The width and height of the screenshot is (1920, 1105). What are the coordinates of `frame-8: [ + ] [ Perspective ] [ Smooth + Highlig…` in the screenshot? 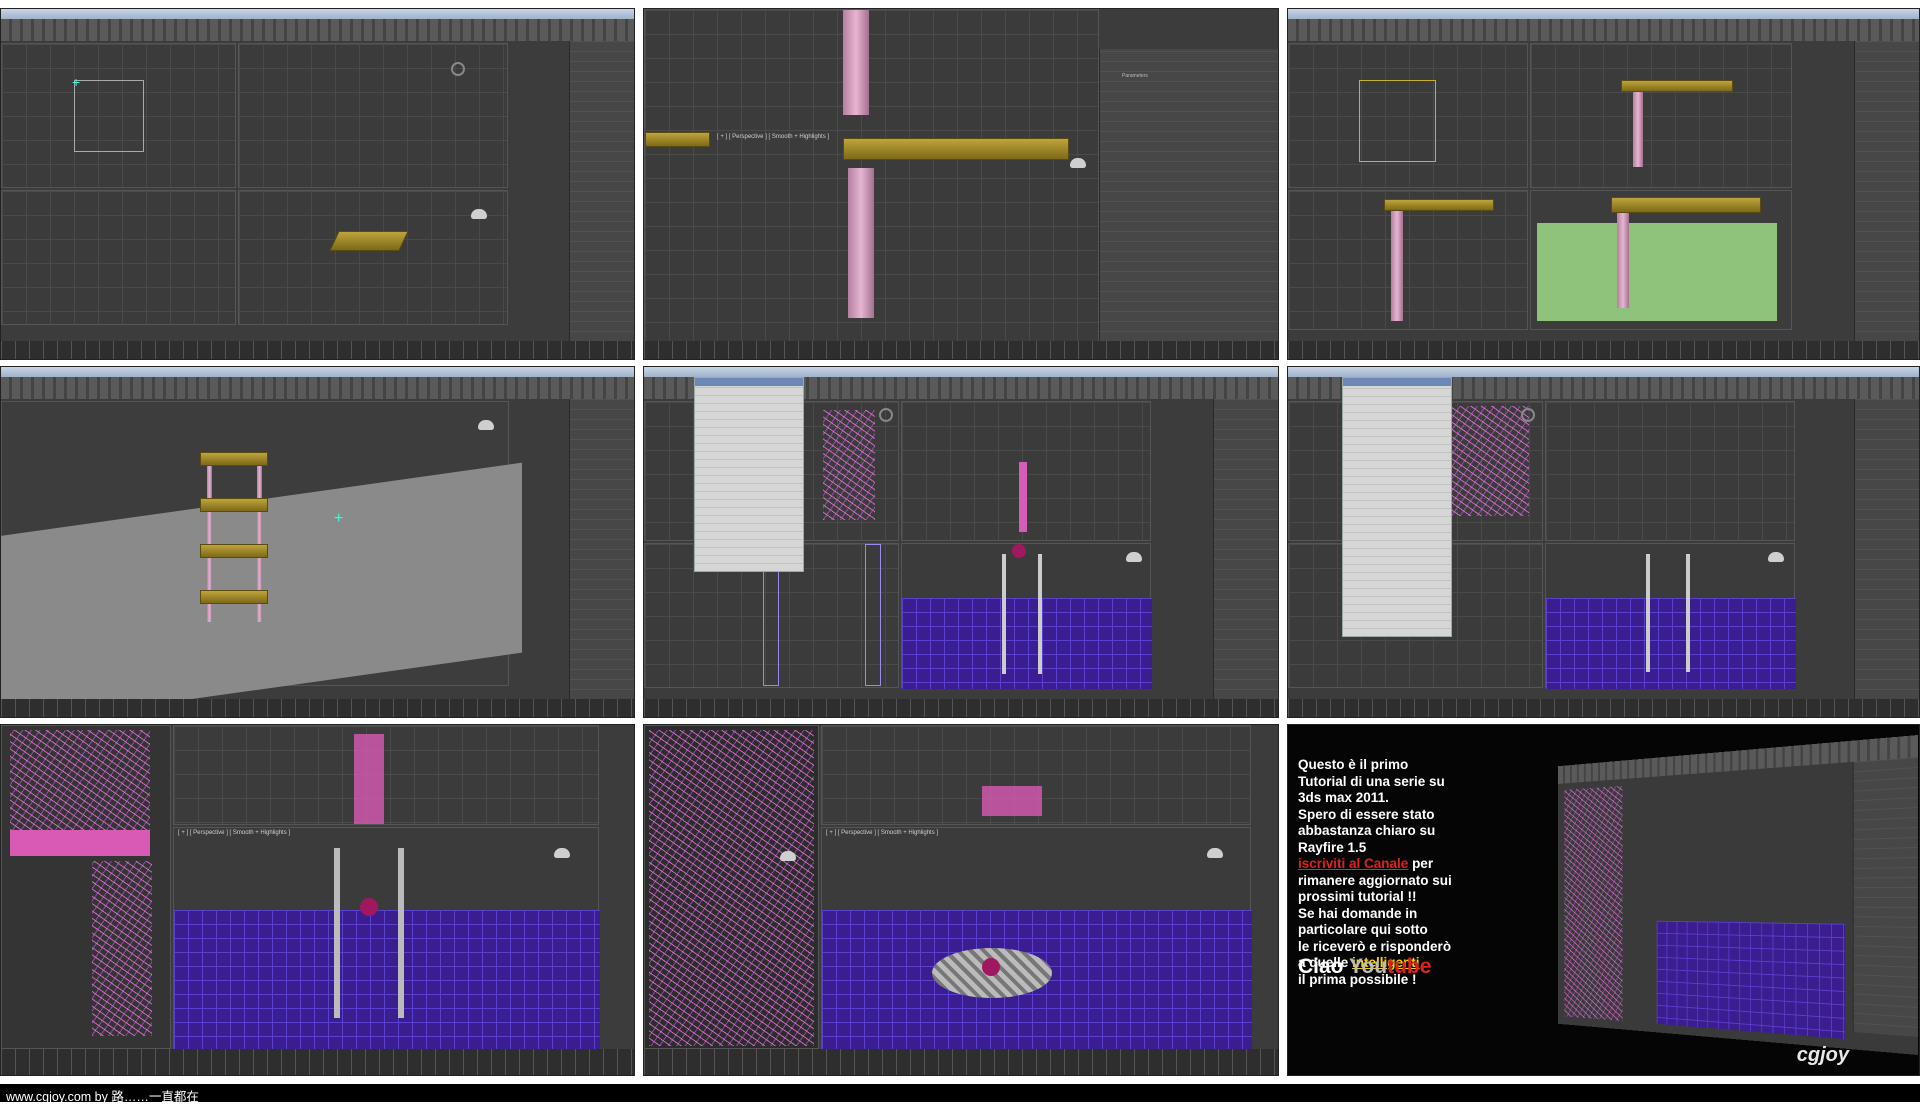 It's located at (961, 900).